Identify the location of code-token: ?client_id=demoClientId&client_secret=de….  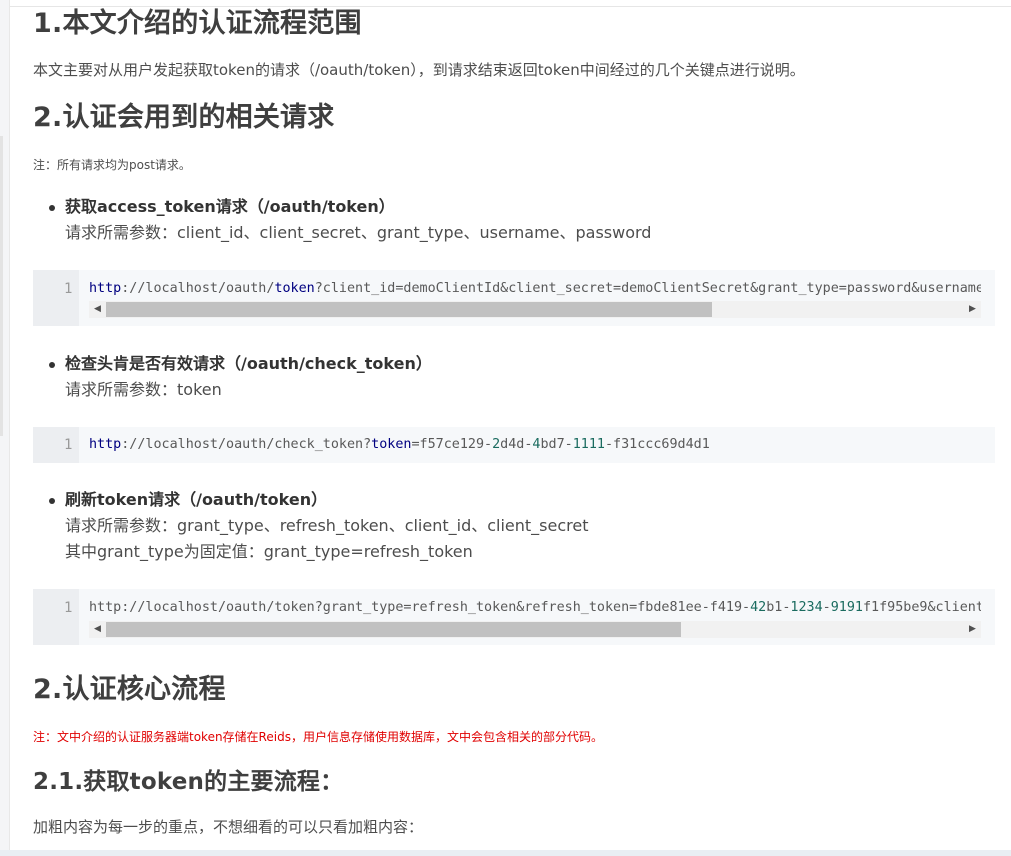
(647, 288).